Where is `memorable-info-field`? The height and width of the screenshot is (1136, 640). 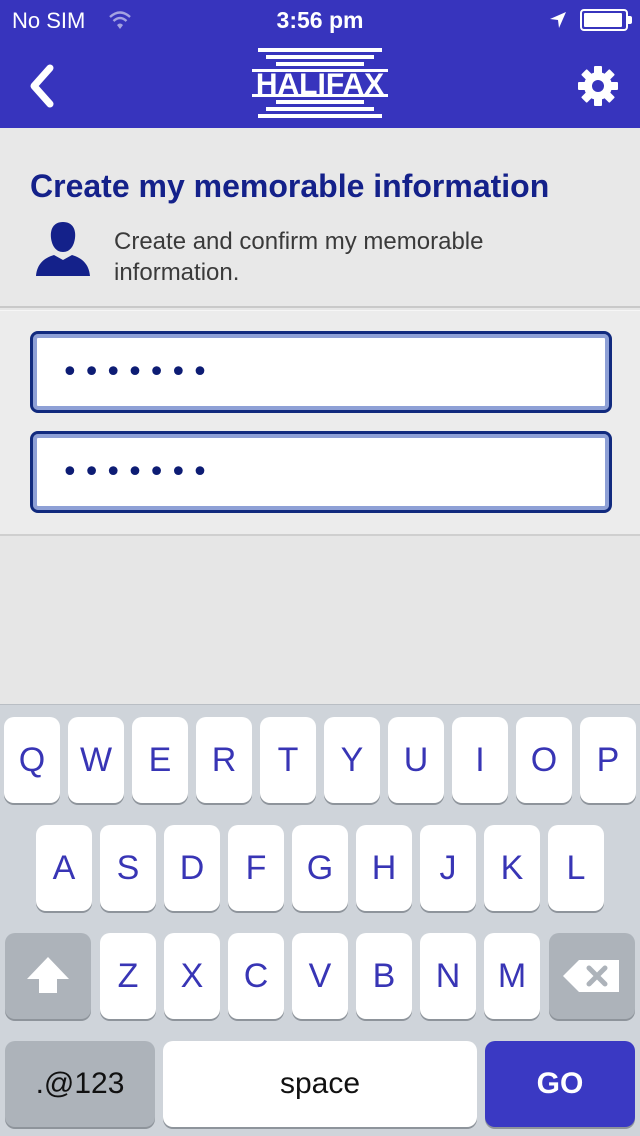 memorable-info-field is located at coordinates (321, 372).